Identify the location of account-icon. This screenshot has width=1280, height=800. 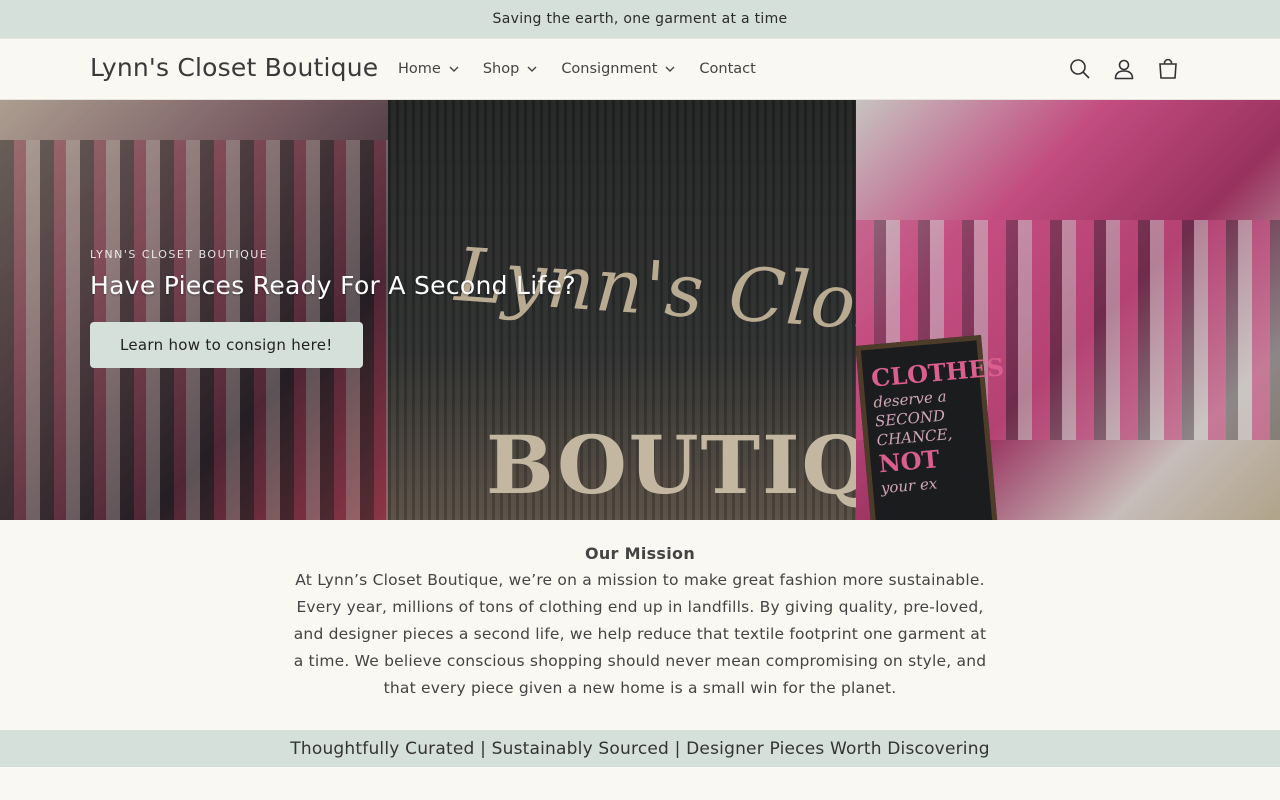
(1124, 69).